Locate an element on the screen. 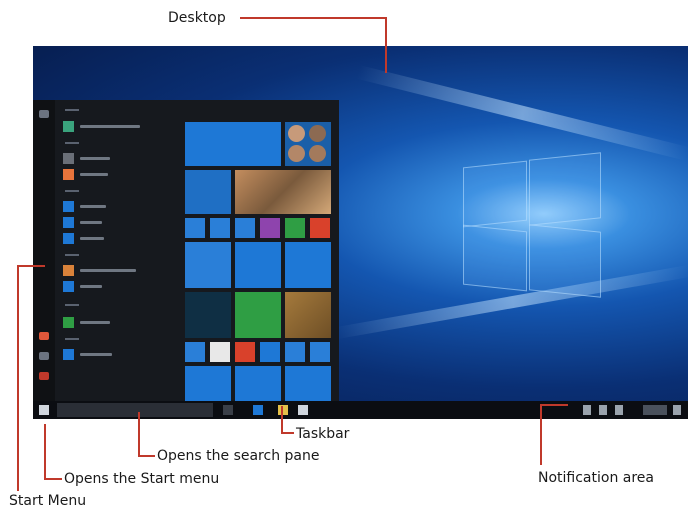 Image resolution: width=688 pixels, height=512 pixels. taskbar is located at coordinates (360, 410).